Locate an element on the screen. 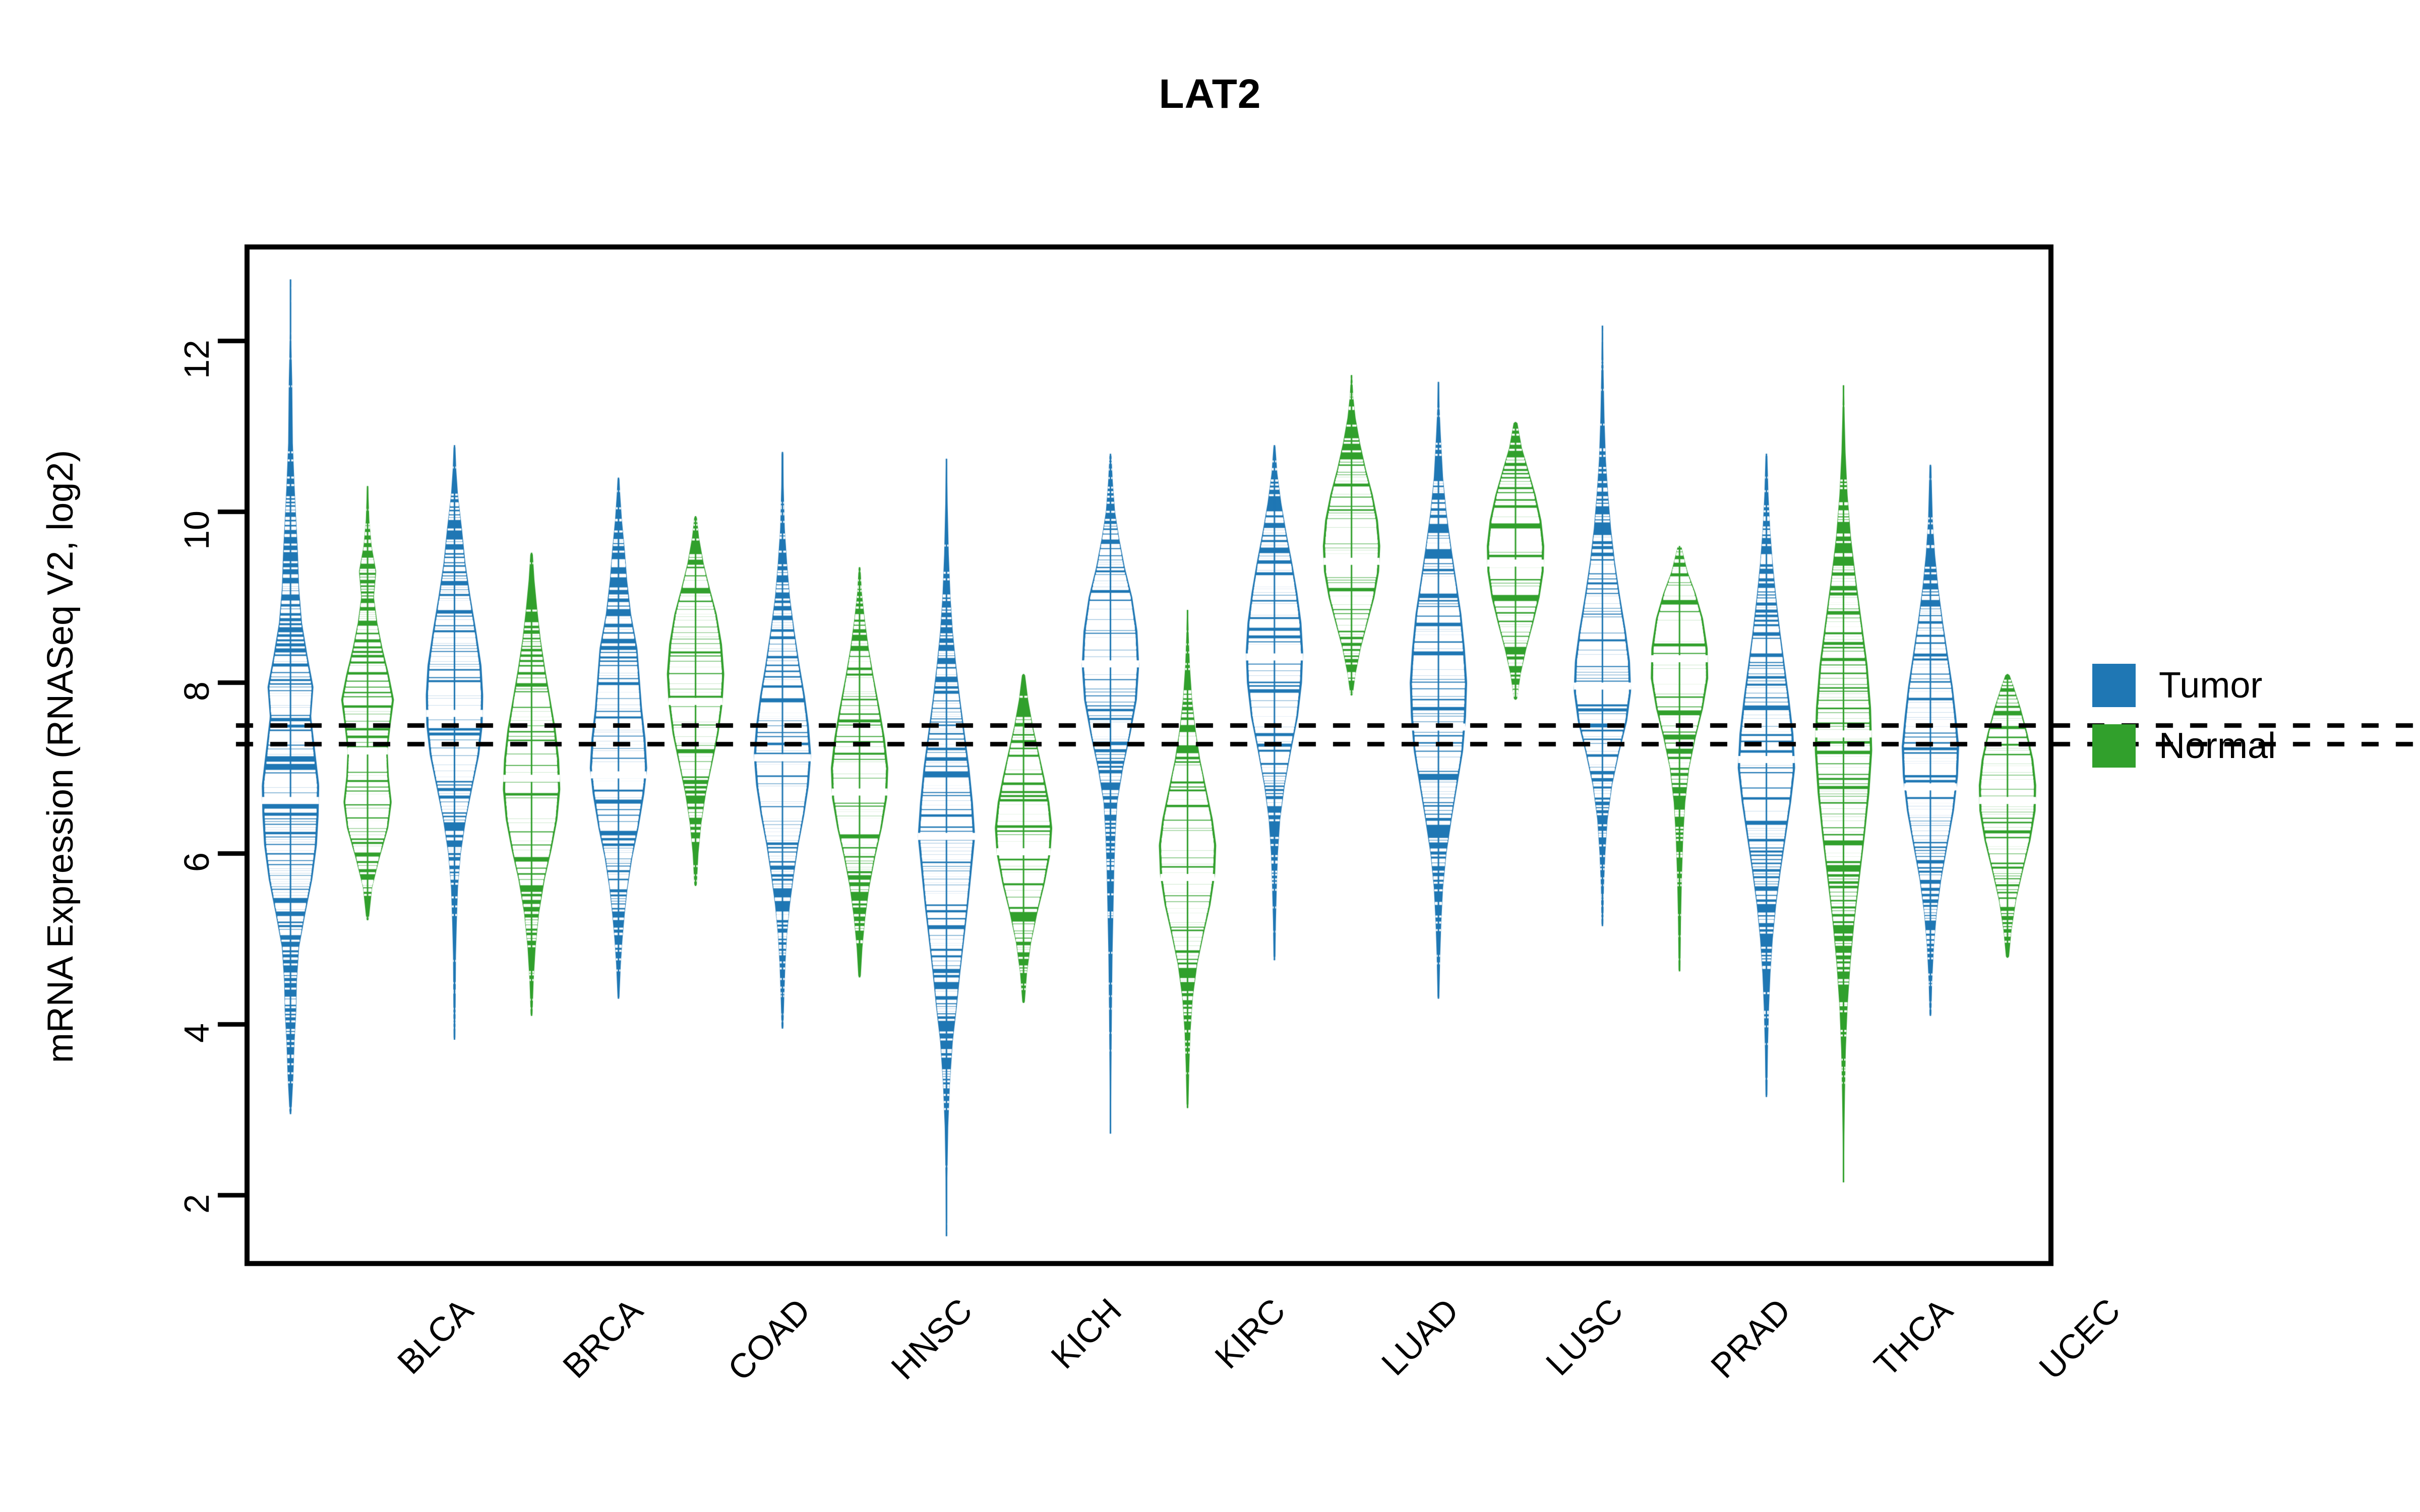 The height and width of the screenshot is (1512, 2420). legend: Tumor Normal is located at coordinates (2184, 715).